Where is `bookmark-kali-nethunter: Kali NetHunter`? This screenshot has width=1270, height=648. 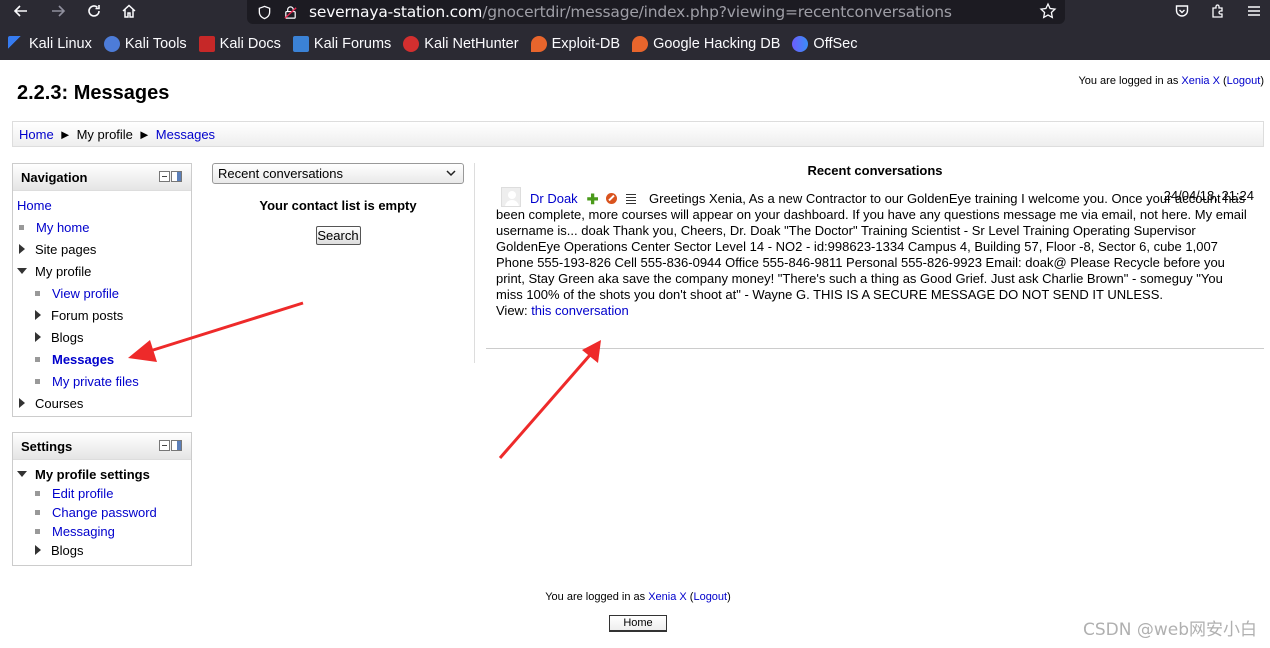 bookmark-kali-nethunter: Kali NetHunter is located at coordinates (461, 44).